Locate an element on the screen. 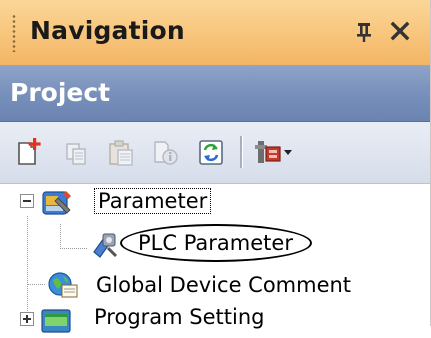 The width and height of the screenshot is (431, 338). program-setting-expand-toggle is located at coordinates (27, 319).